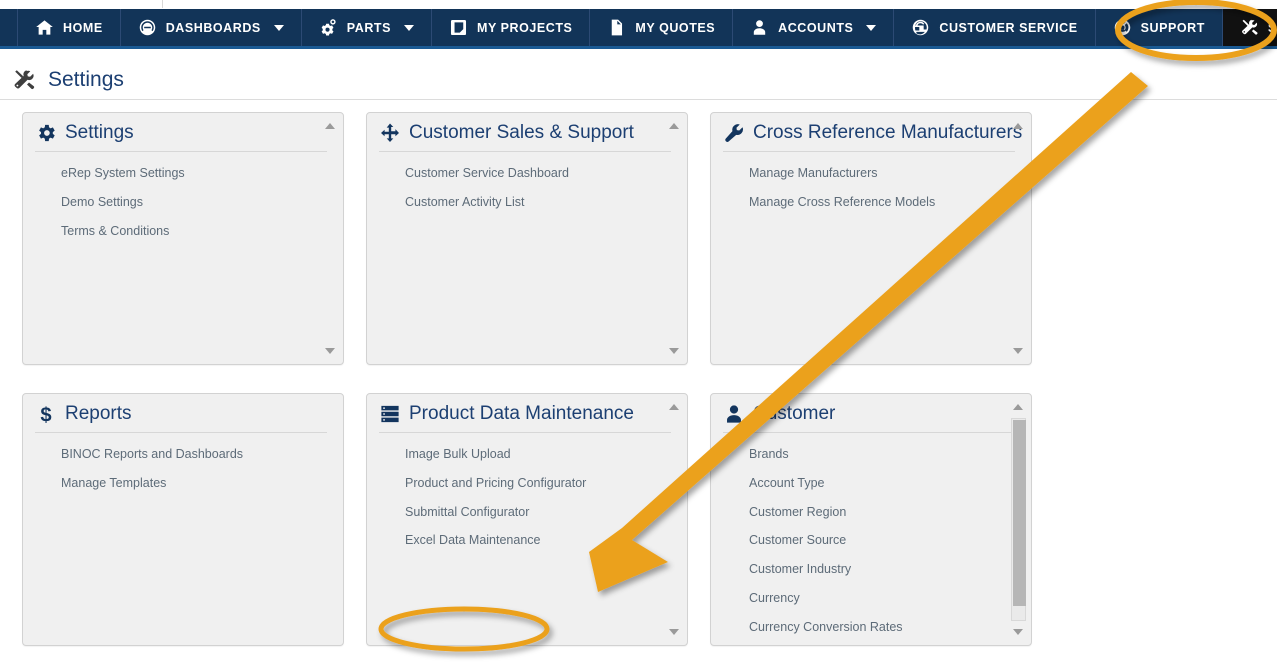 This screenshot has width=1277, height=666. I want to click on panel-link-product-and-pricing-configurator: Product and Pricing Configurator, so click(546, 487).